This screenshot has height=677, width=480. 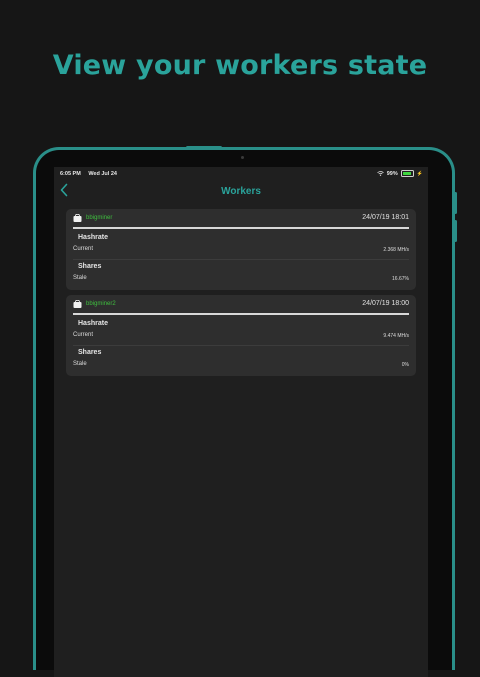 What do you see at coordinates (70, 174) in the screenshot?
I see `status-time: 6:05 PM` at bounding box center [70, 174].